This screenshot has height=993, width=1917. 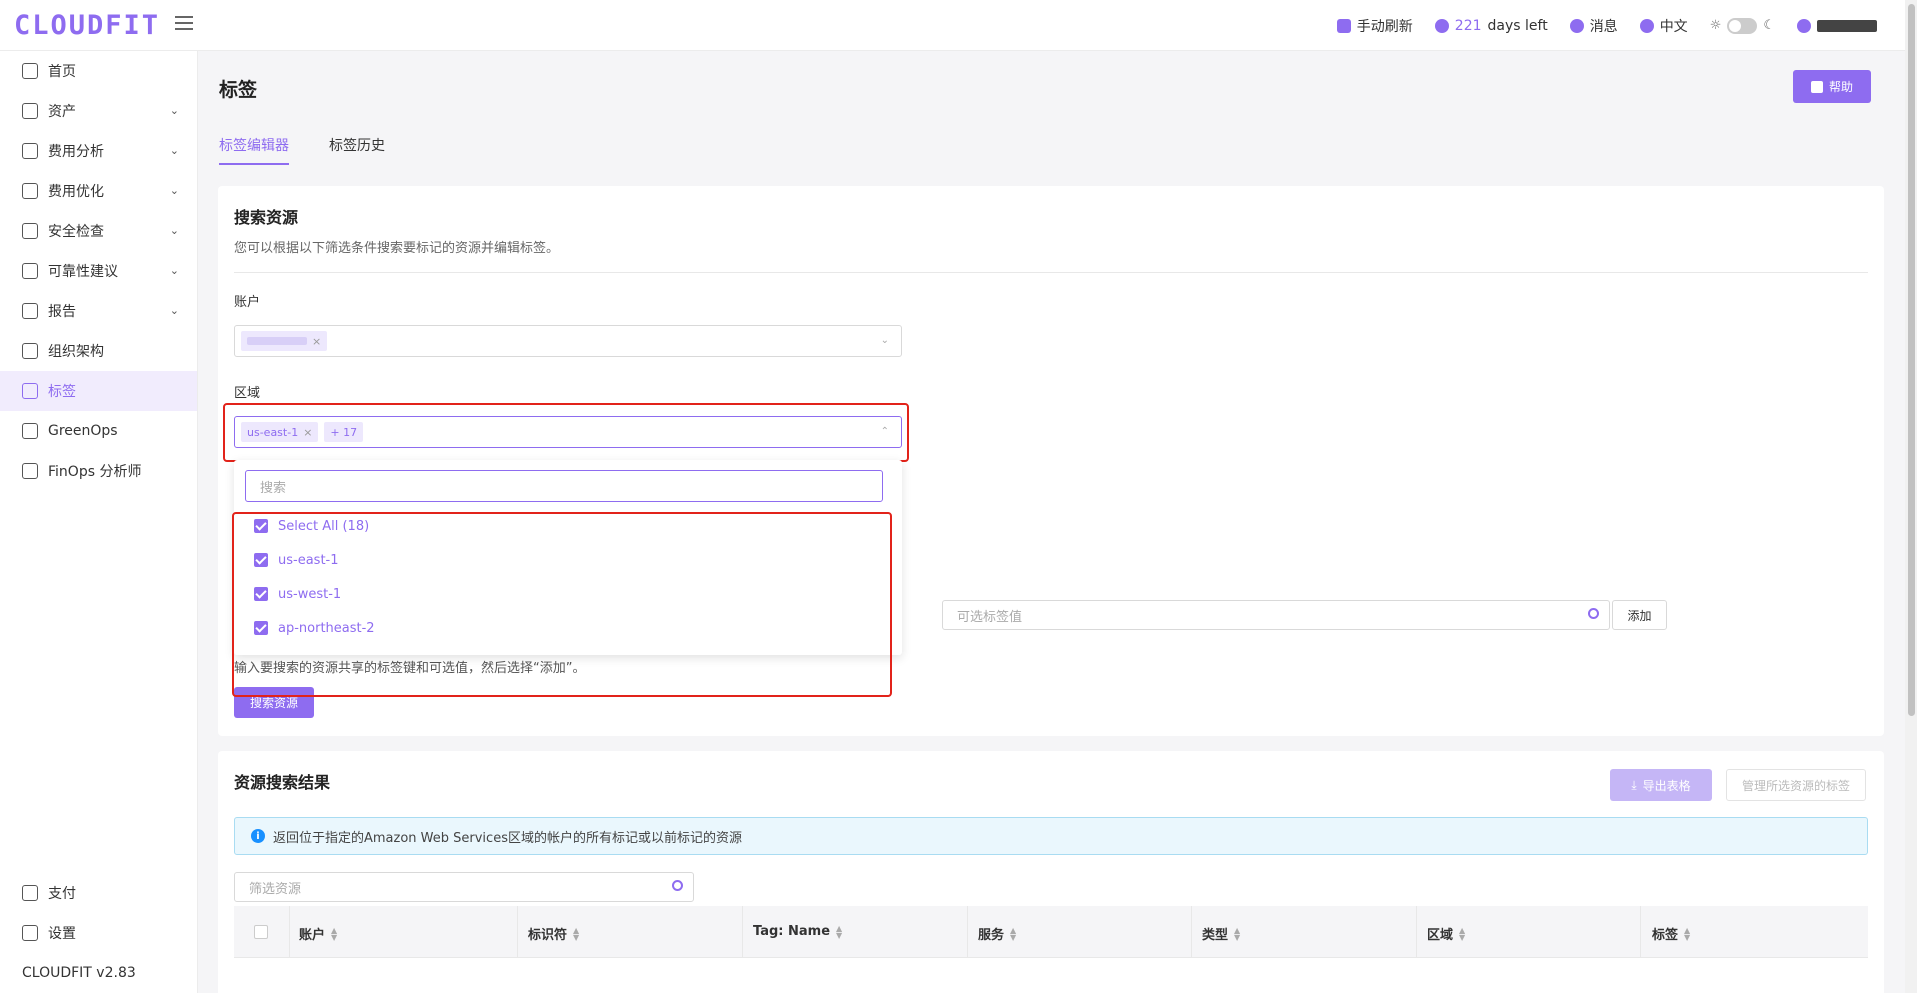 What do you see at coordinates (98, 431) in the screenshot?
I see `sidebar-item-greenops: GreenOps` at bounding box center [98, 431].